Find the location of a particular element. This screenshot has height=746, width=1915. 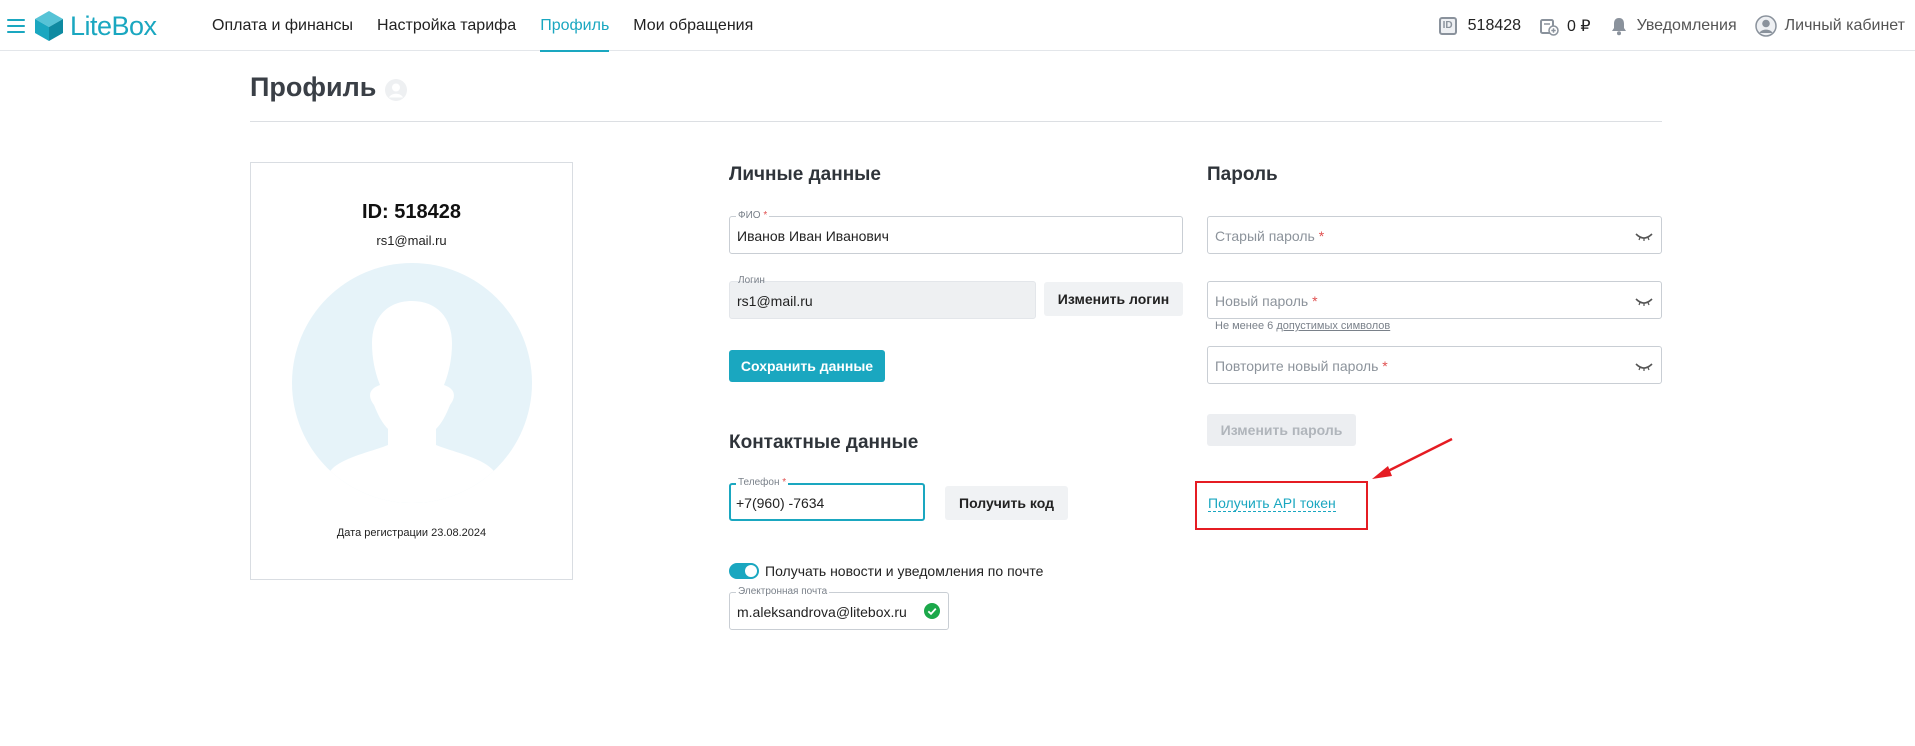

new-password-placeholder: Новый пароль * is located at coordinates (1266, 301).